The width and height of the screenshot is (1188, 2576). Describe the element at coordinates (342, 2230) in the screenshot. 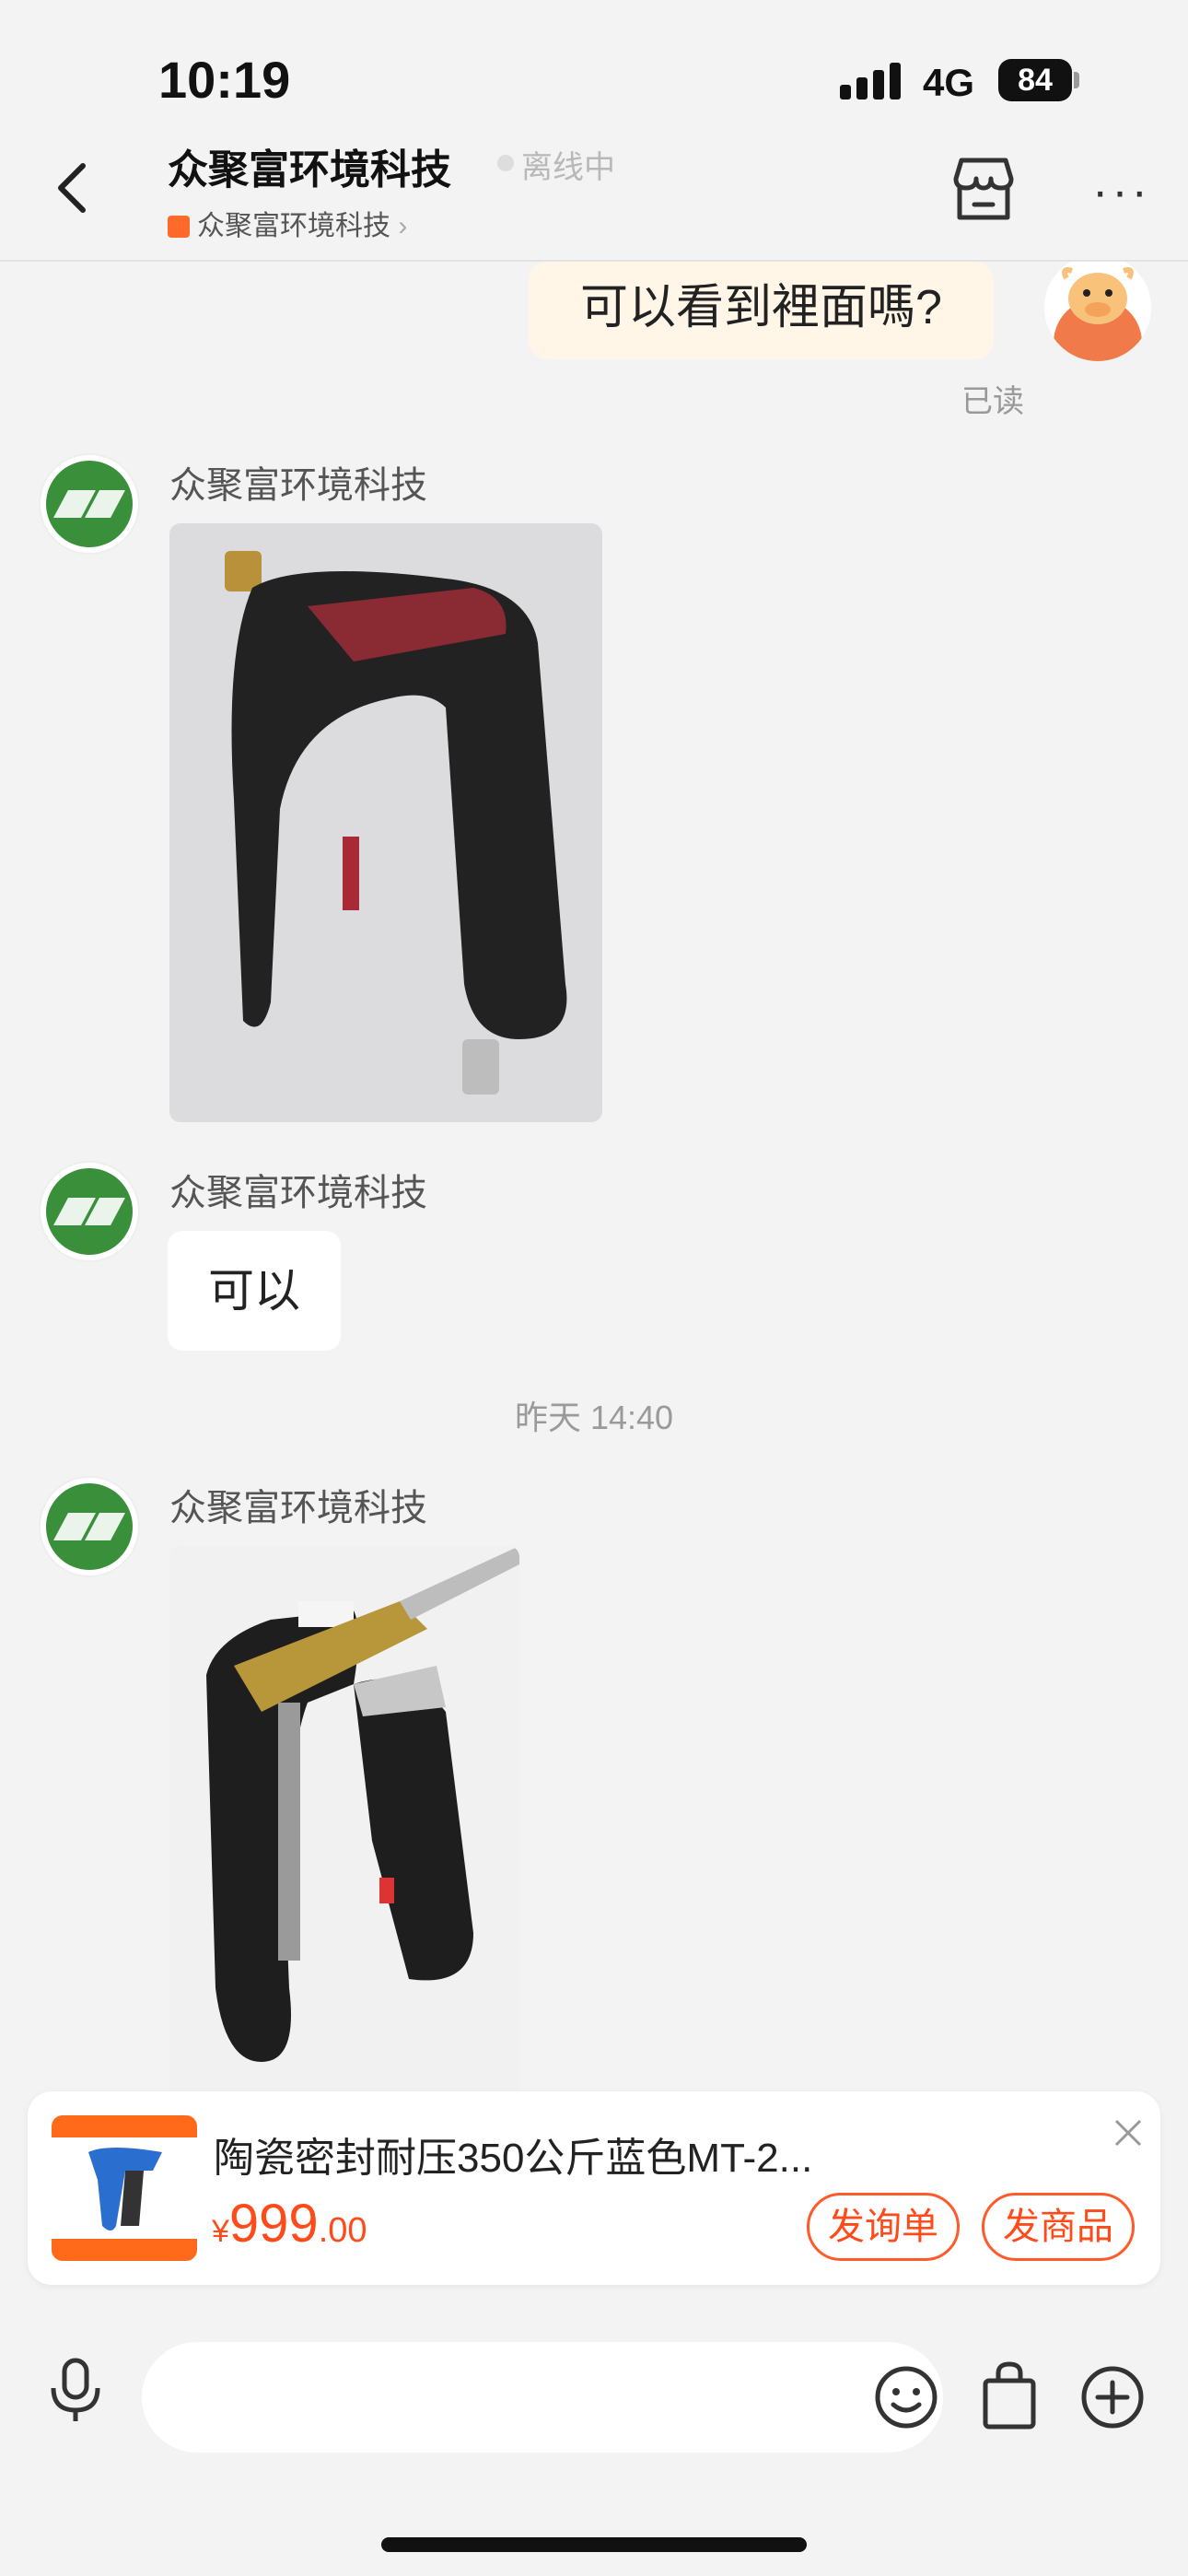

I see `price-decimal: .00` at that location.